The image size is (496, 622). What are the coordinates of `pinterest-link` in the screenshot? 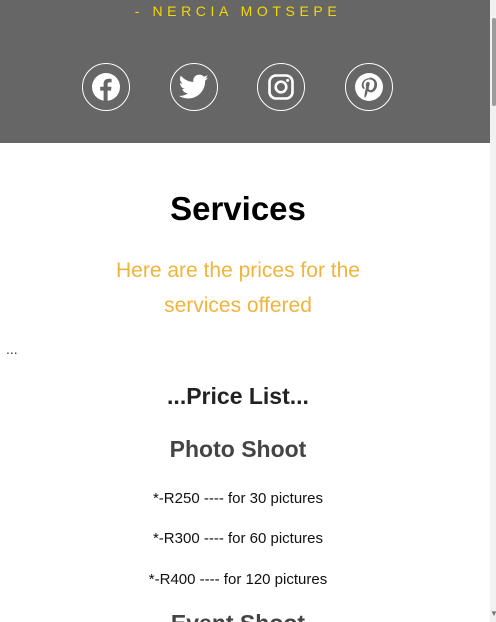 It's located at (368, 87).